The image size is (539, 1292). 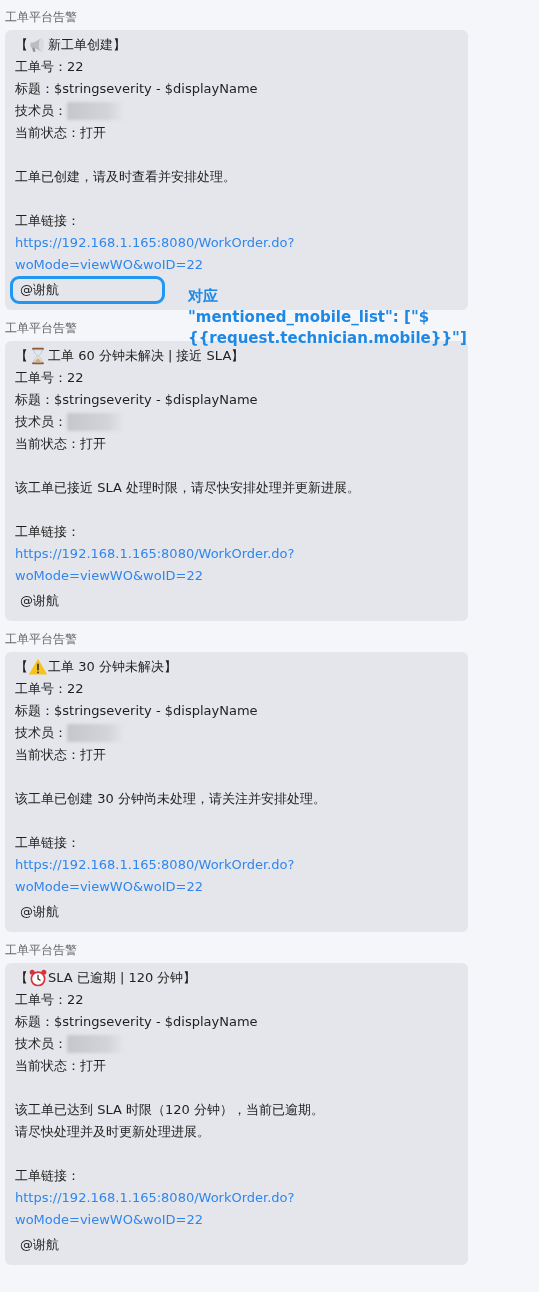 What do you see at coordinates (309, 317) in the screenshot?
I see `annotation-text: "mentioned_mobile_list": ["$` at bounding box center [309, 317].